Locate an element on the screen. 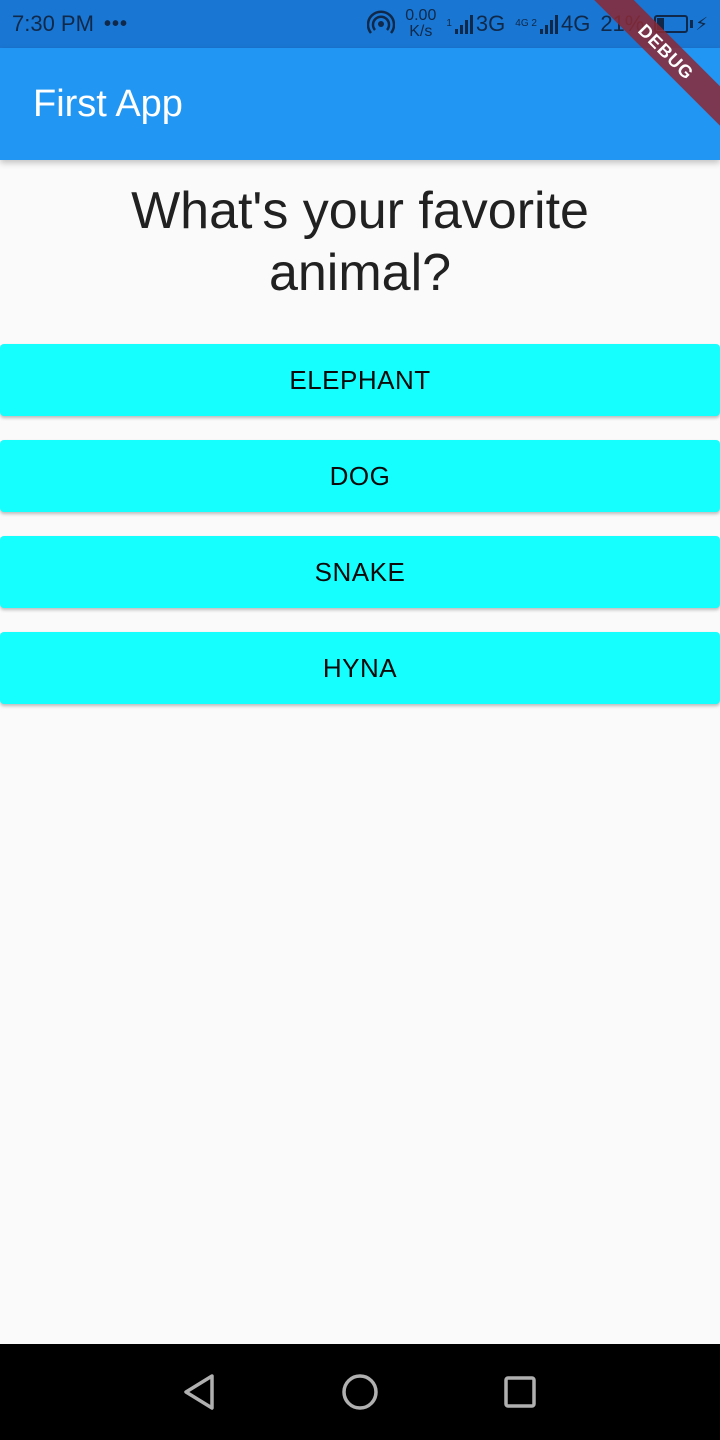 This screenshot has width=720, height=1440. sim2-network-type: 4G is located at coordinates (575, 23).